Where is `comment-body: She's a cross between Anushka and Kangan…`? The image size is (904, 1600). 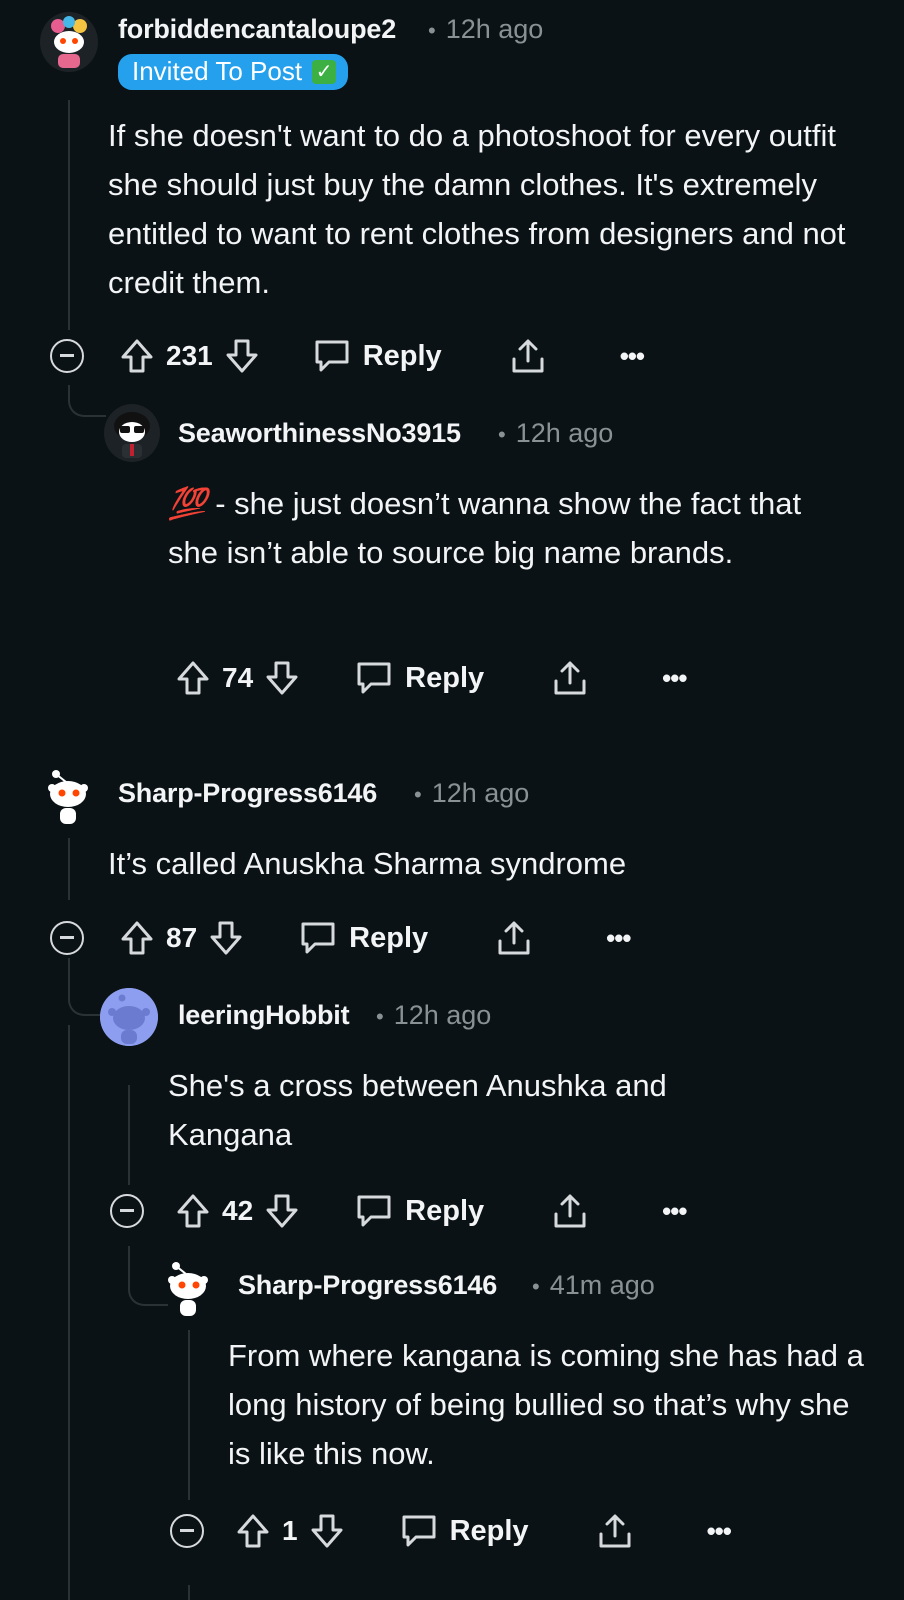 comment-body: She's a cross between Anushka and Kangan… is located at coordinates (417, 1110).